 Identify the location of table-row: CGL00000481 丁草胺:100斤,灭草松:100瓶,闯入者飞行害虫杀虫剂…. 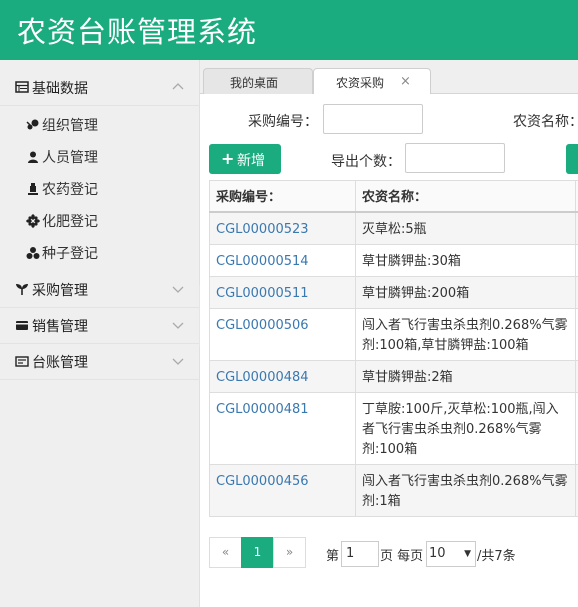
(393, 429).